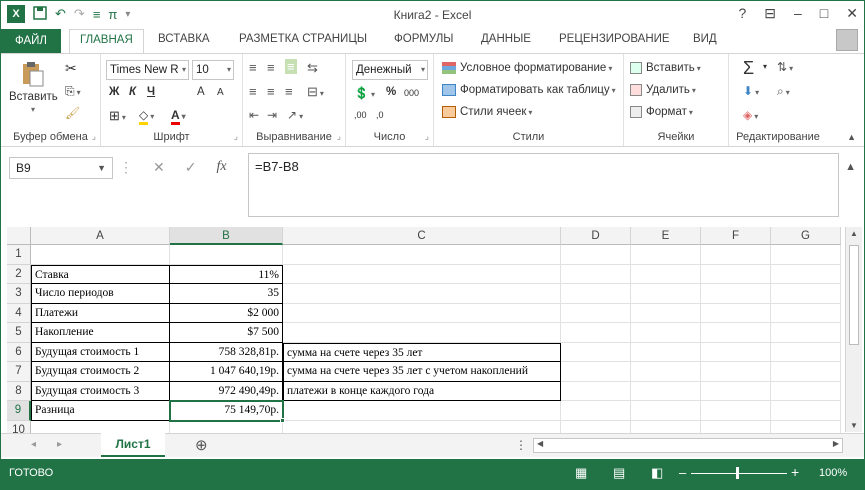  Describe the element at coordinates (596, 333) in the screenshot. I see `cell-d5` at that location.